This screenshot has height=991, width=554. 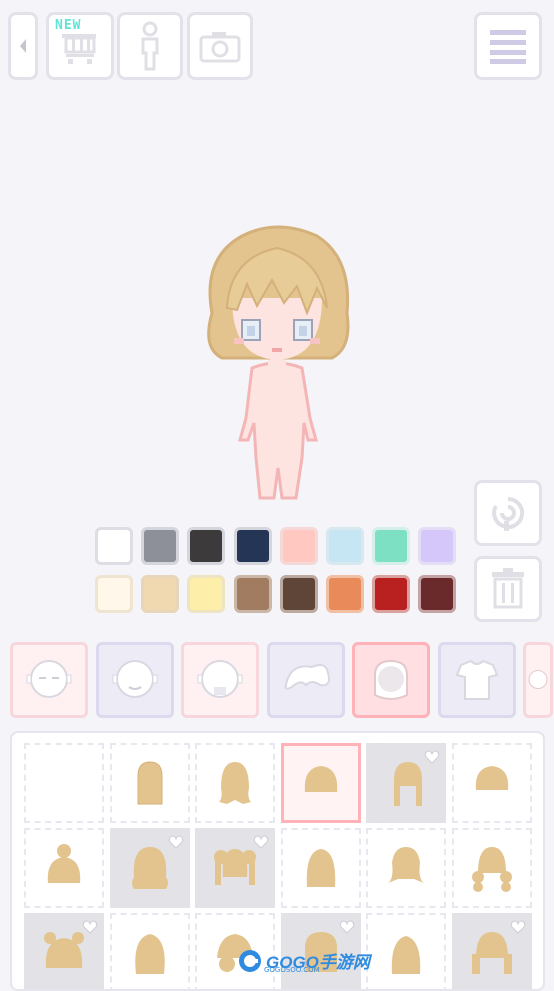 I want to click on character-body, so click(x=278, y=430).